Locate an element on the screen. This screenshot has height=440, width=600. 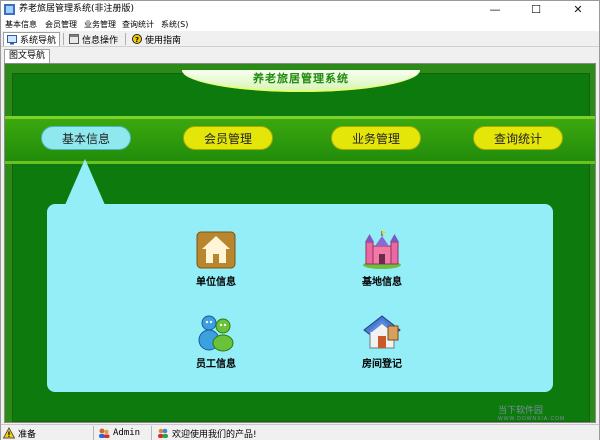
status-ready-cell: 准备 is located at coordinates (19, 433).